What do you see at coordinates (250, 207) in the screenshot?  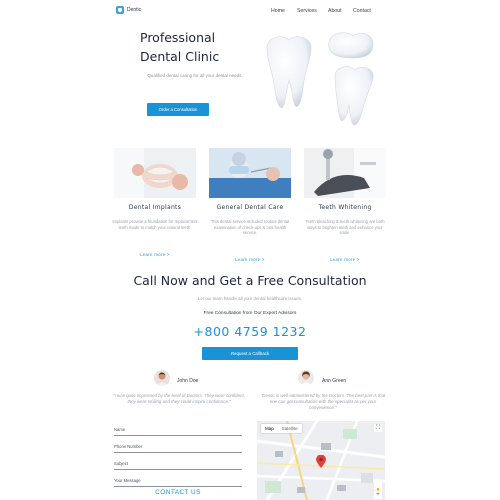 I see `service-title-general-care: General Dental Care` at bounding box center [250, 207].